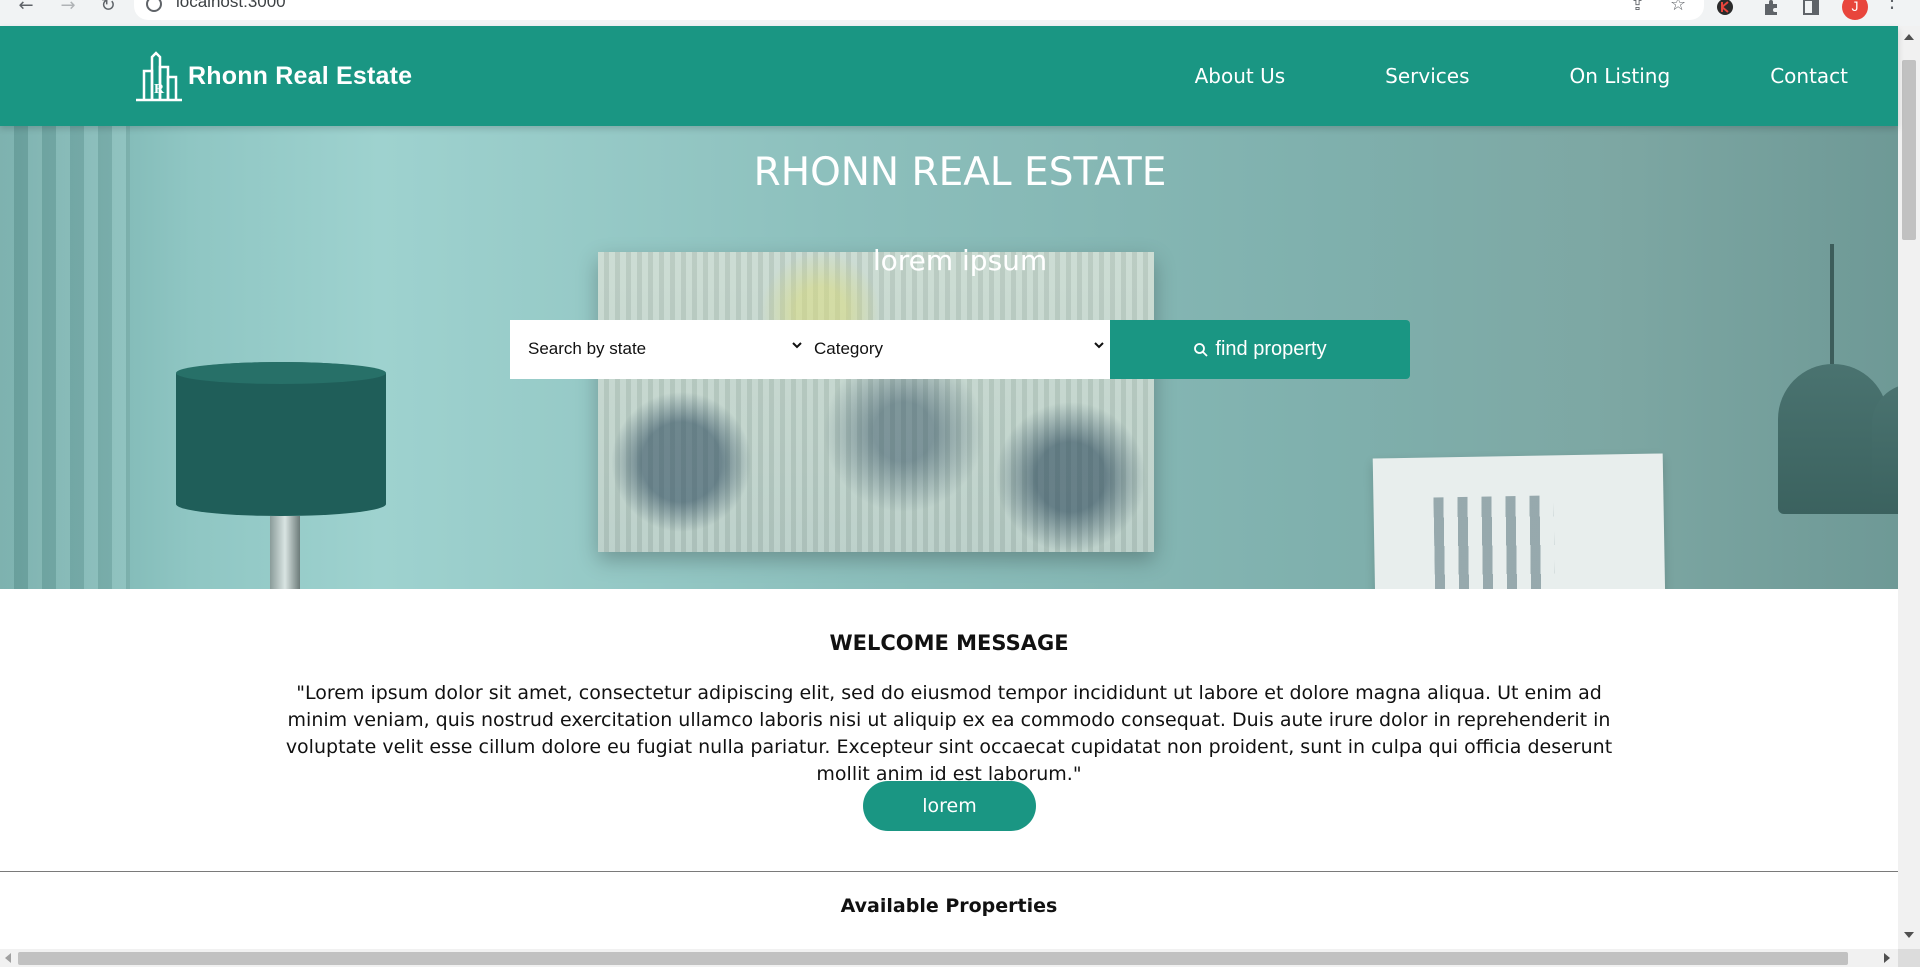 The height and width of the screenshot is (967, 1920). Describe the element at coordinates (108, 9) in the screenshot. I see `reload-icon: ↻` at that location.